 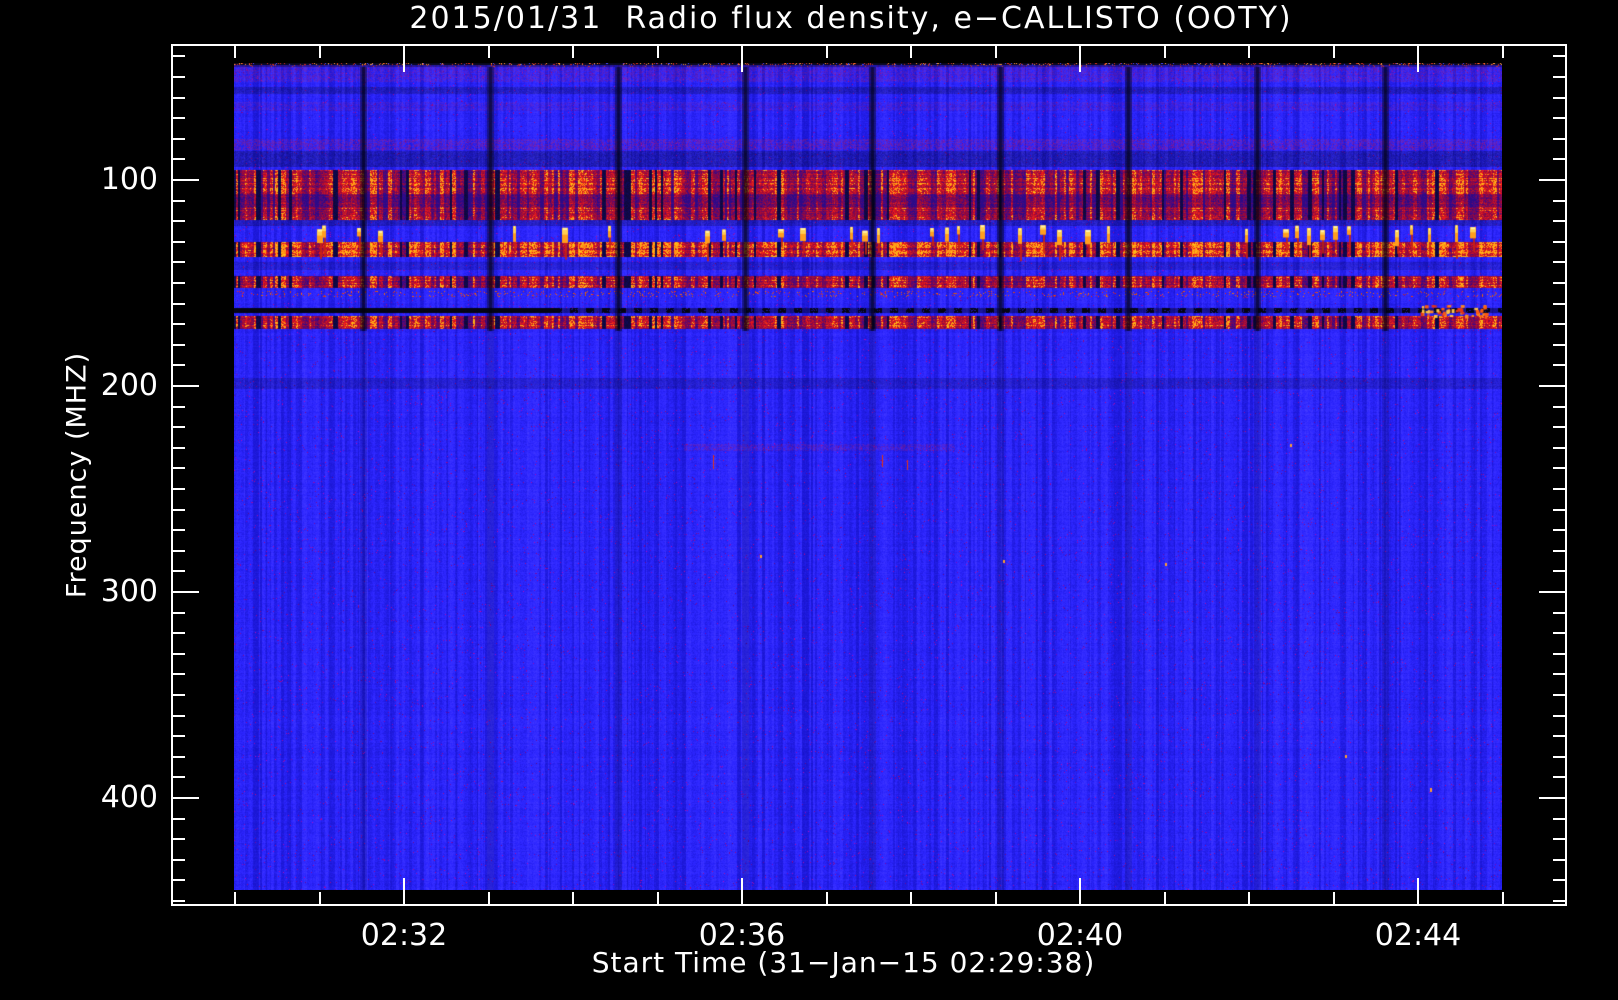 What do you see at coordinates (129, 797) in the screenshot?
I see `y-tick-label: 400` at bounding box center [129, 797].